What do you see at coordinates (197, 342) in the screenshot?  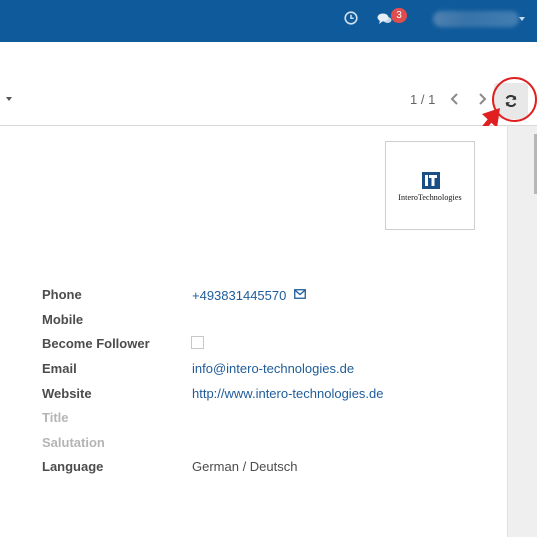 I see `become-follower-checkbox` at bounding box center [197, 342].